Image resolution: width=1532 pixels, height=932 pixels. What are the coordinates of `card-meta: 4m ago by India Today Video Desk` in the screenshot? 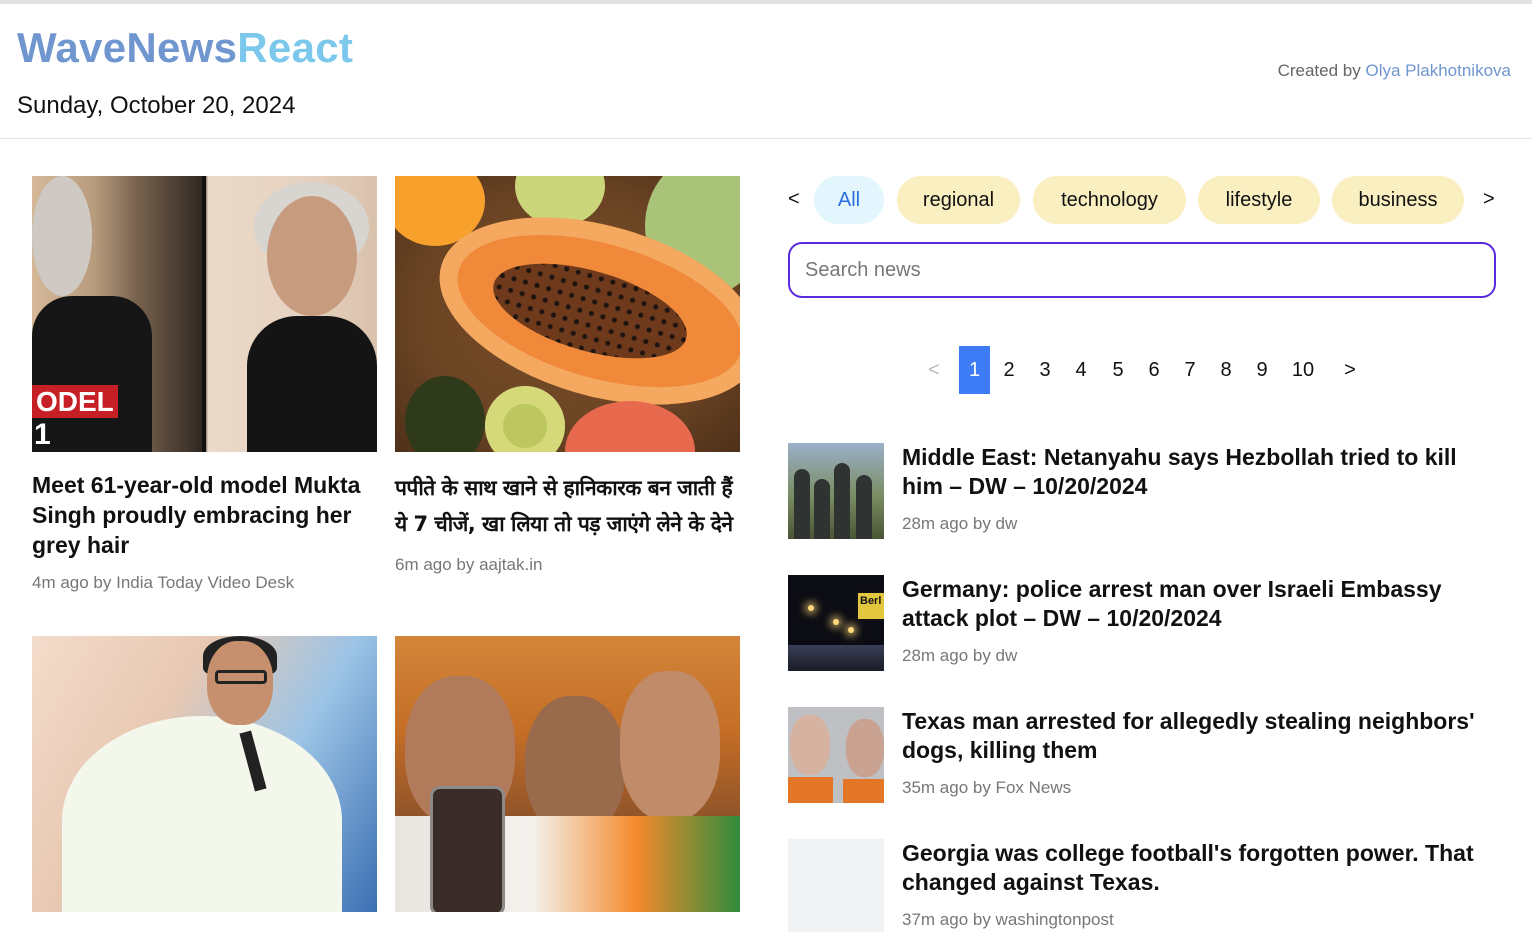 It's located at (163, 582).